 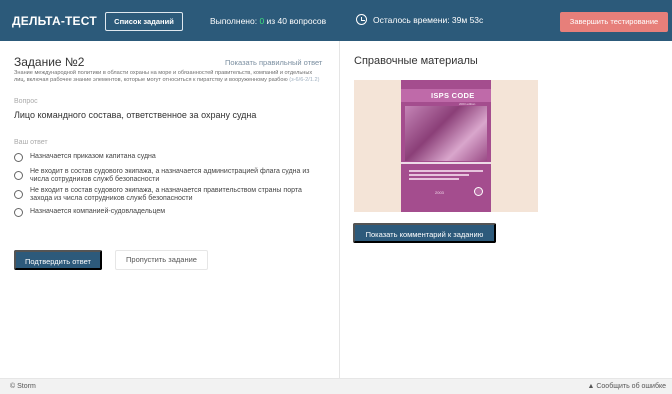 I want to click on cover-photo, so click(x=446, y=133).